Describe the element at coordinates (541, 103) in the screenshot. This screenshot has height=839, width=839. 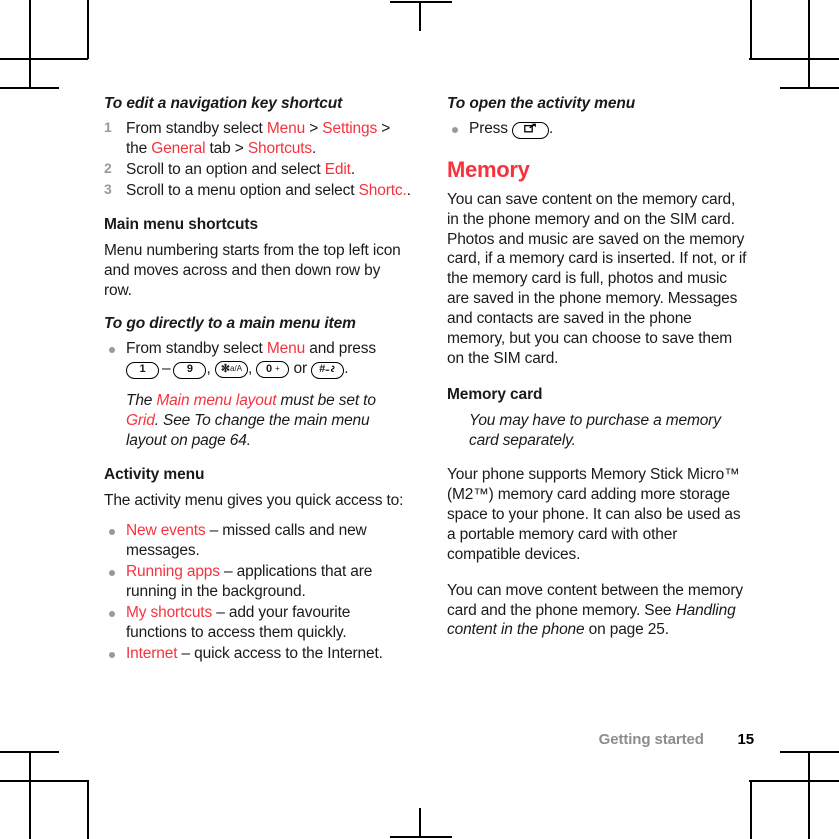
I see `procedure-heading-open-activity-menu: To open the activity menu` at that location.